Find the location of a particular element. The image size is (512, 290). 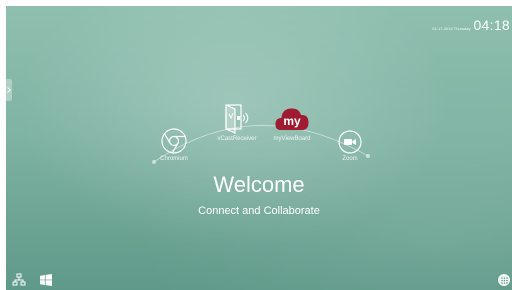

myviewboard-icon: my is located at coordinates (292, 119).